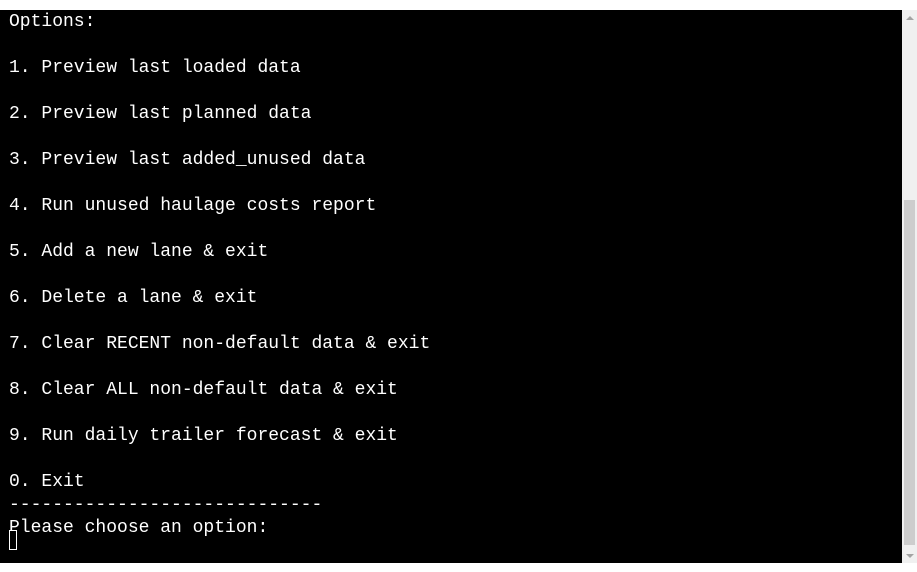 The width and height of the screenshot is (917, 572). I want to click on menu-option-2: 2. Preview last planned data, so click(160, 114).